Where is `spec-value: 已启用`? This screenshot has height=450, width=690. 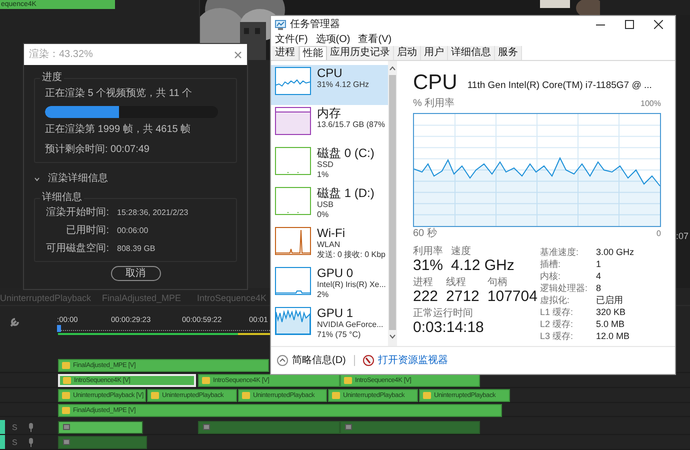
spec-value: 已启用 is located at coordinates (610, 300).